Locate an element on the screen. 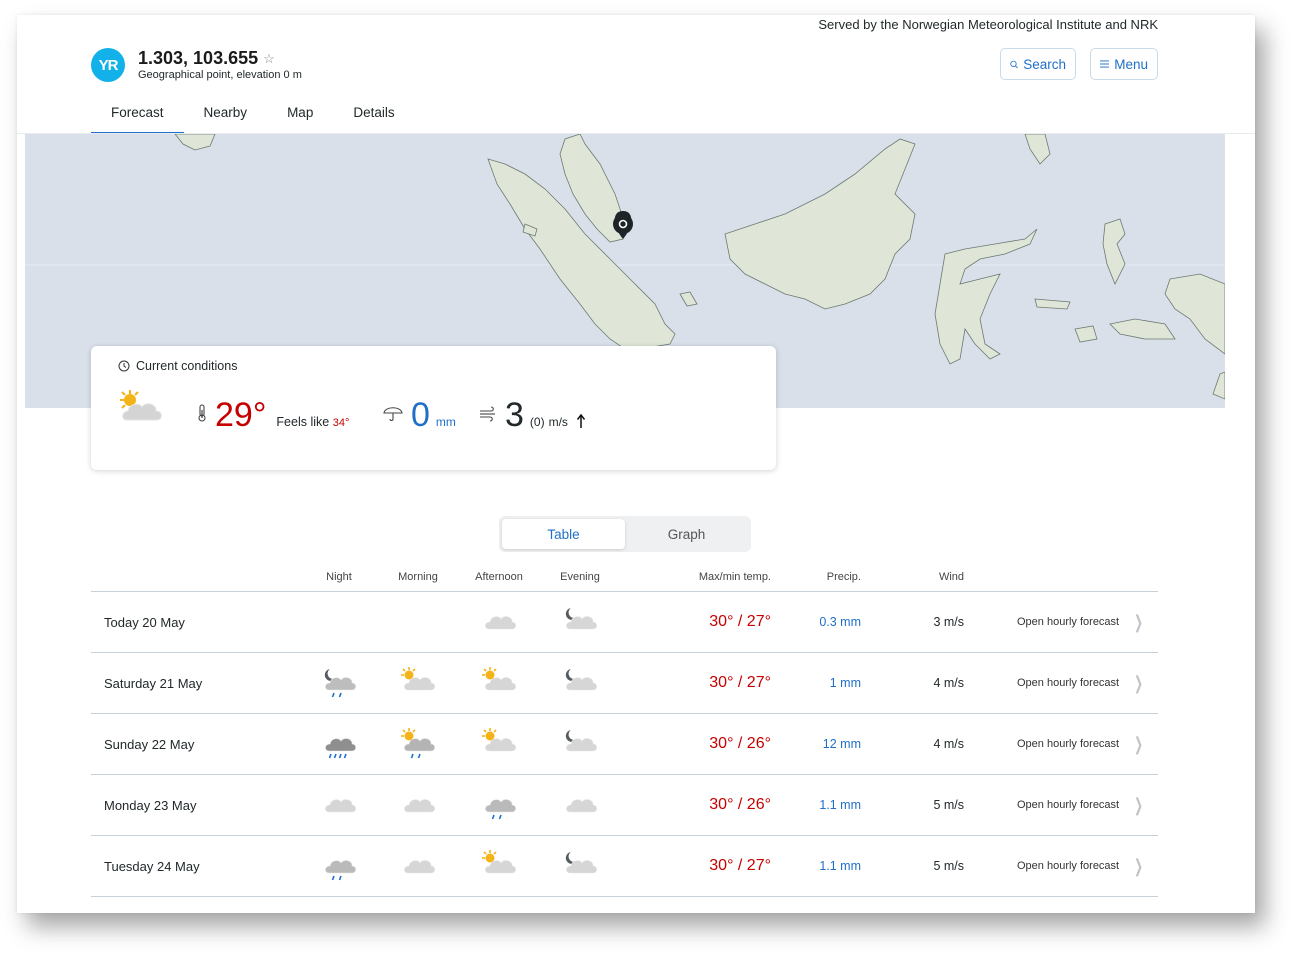  tab-nearby: Nearby is located at coordinates (226, 115).